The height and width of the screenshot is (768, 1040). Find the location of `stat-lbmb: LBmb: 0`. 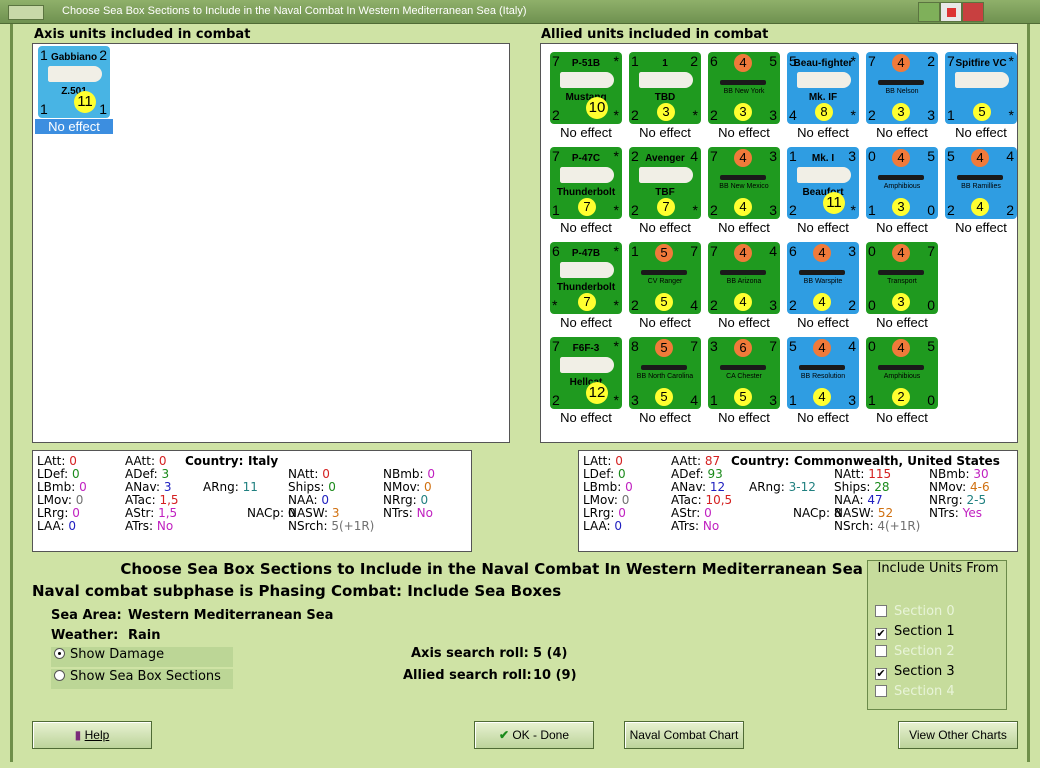

stat-lbmb: LBmb: 0 is located at coordinates (608, 487).